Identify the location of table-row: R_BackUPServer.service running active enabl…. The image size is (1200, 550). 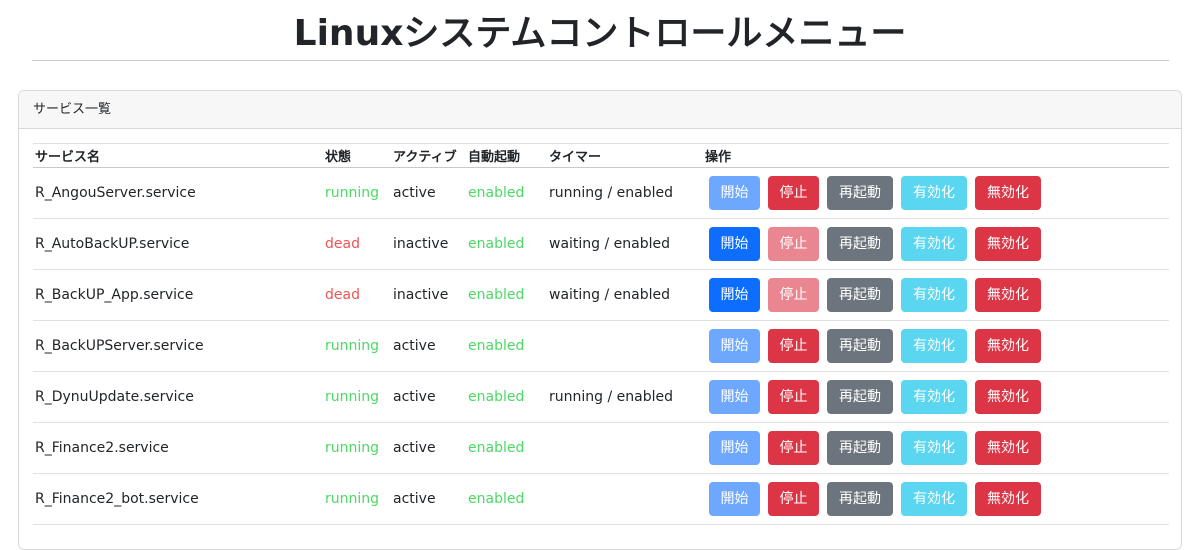
(601, 346).